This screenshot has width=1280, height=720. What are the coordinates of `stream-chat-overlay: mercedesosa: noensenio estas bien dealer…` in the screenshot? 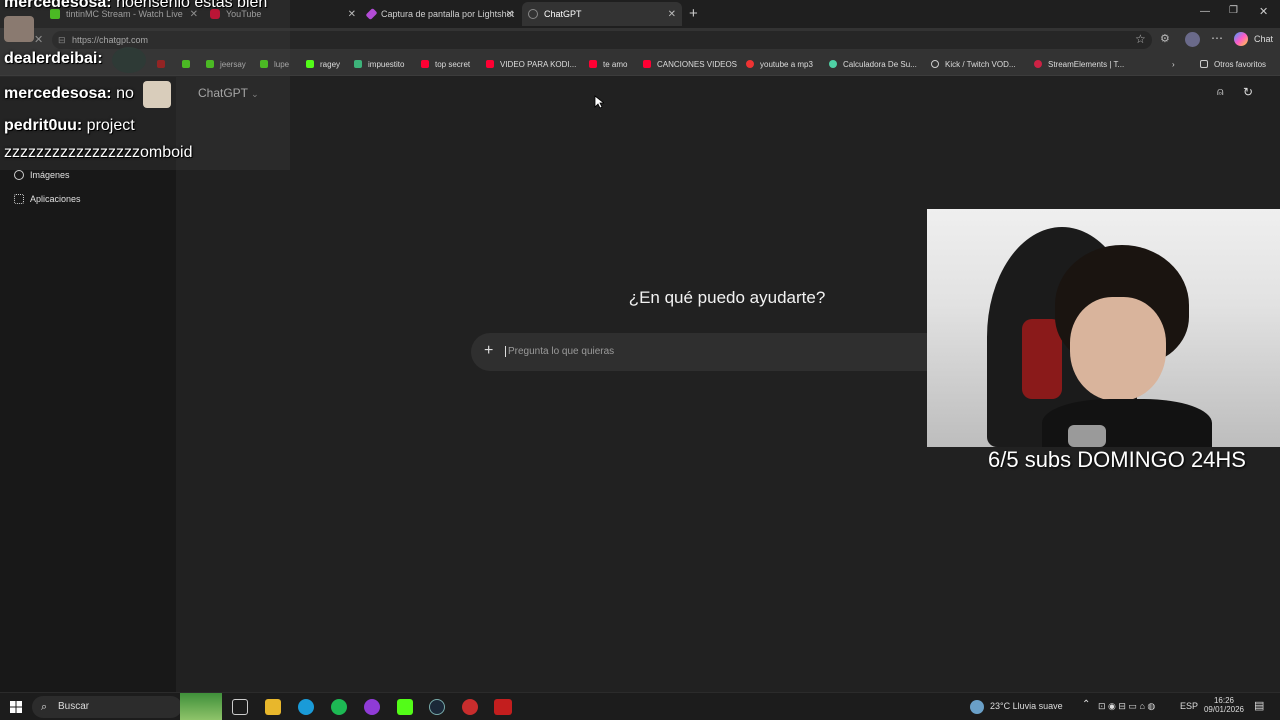 It's located at (145, 85).